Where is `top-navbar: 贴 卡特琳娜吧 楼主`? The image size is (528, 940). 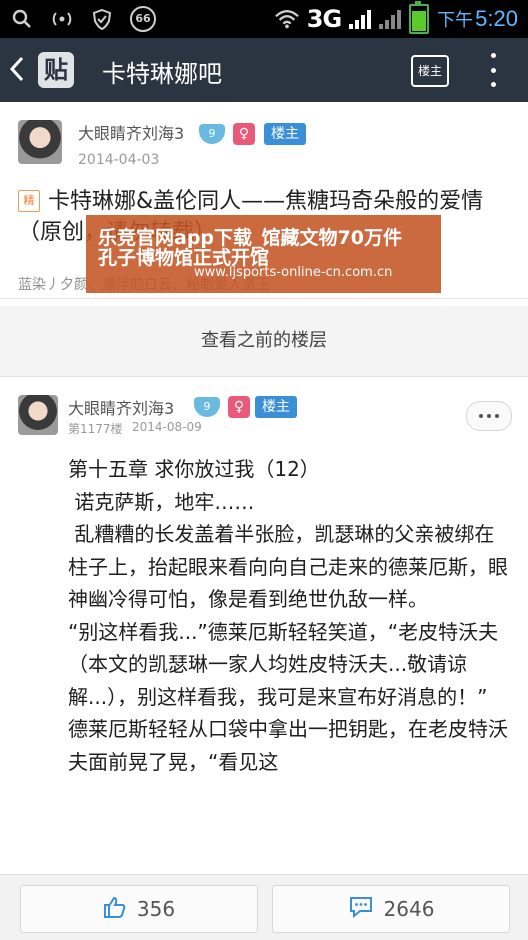 top-navbar: 贴 卡特琳娜吧 楼主 is located at coordinates (264, 70).